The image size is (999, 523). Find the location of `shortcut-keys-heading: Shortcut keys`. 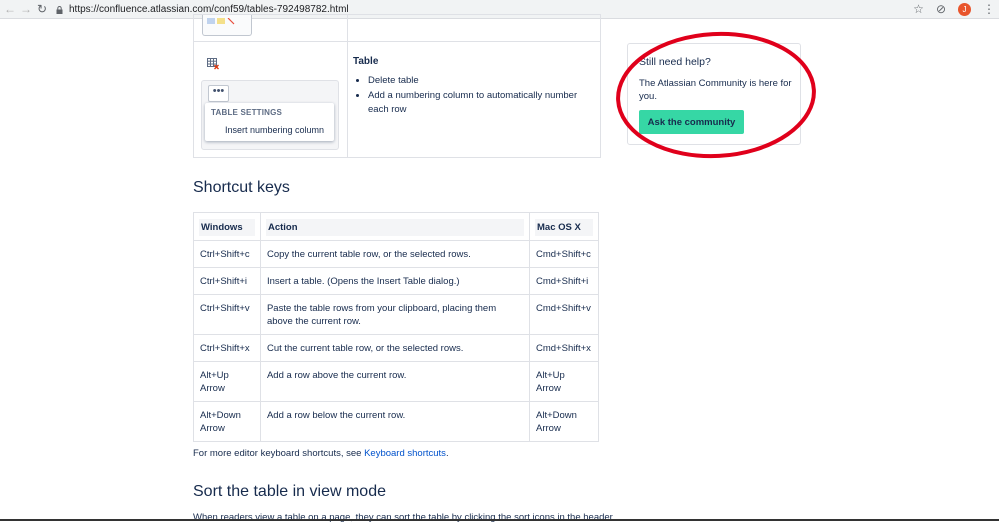

shortcut-keys-heading: Shortcut keys is located at coordinates (241, 187).